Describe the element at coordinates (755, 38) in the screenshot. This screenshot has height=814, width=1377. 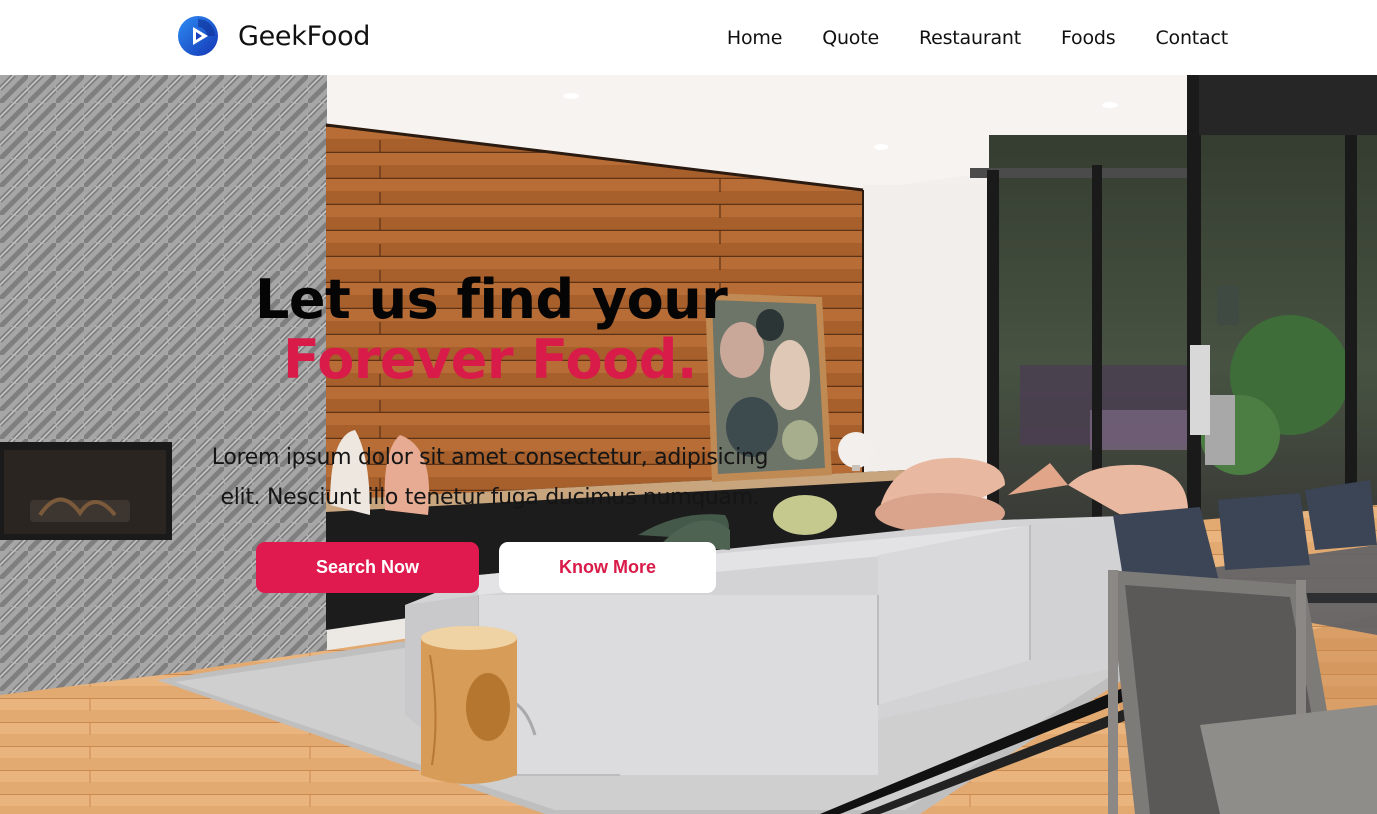
I see `nav-home-link: Home` at that location.